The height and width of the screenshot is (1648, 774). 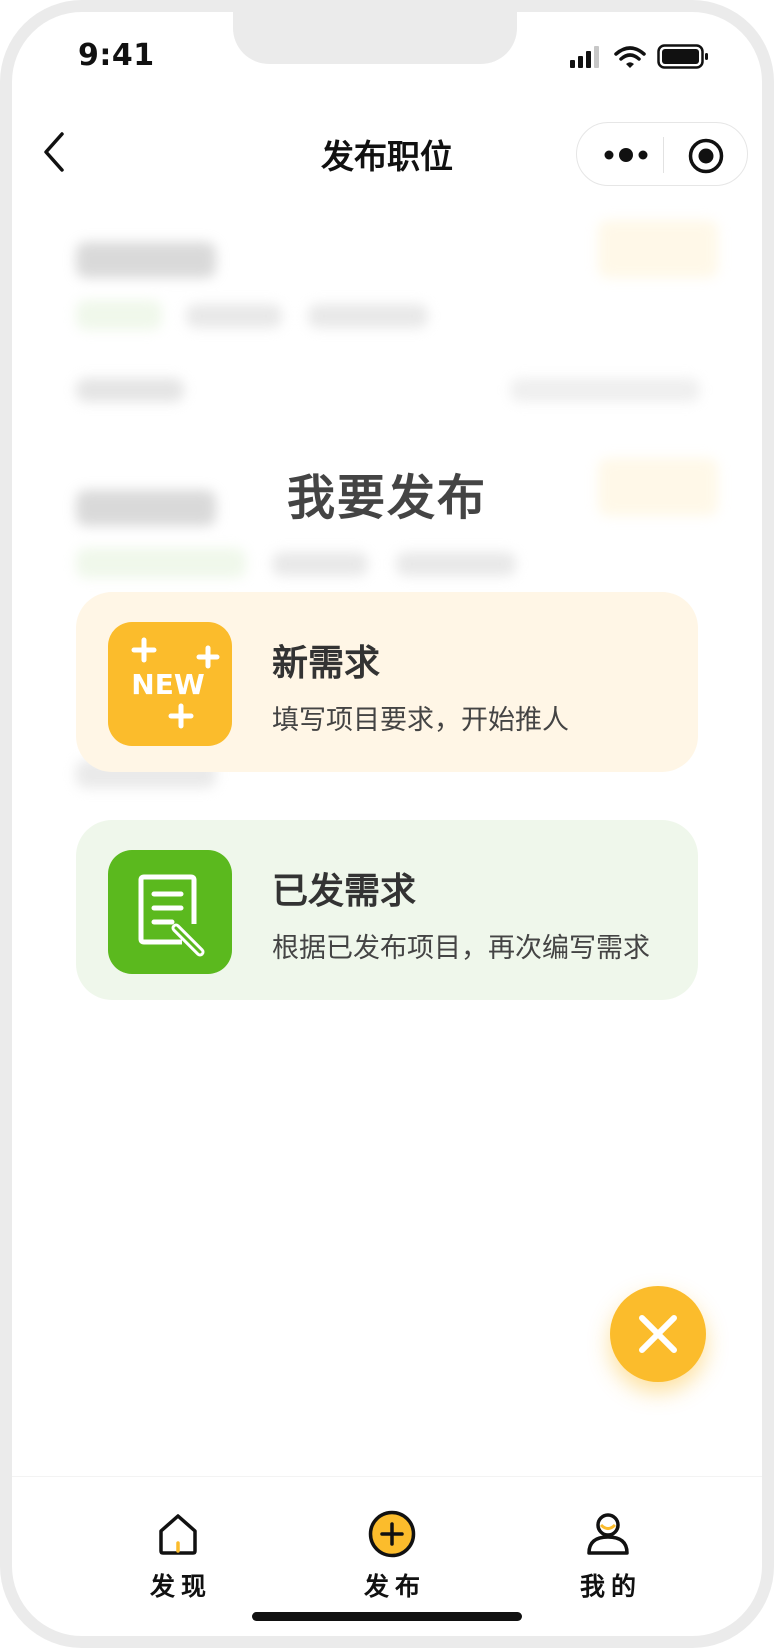 What do you see at coordinates (392, 1534) in the screenshot?
I see `plus-circle-icon` at bounding box center [392, 1534].